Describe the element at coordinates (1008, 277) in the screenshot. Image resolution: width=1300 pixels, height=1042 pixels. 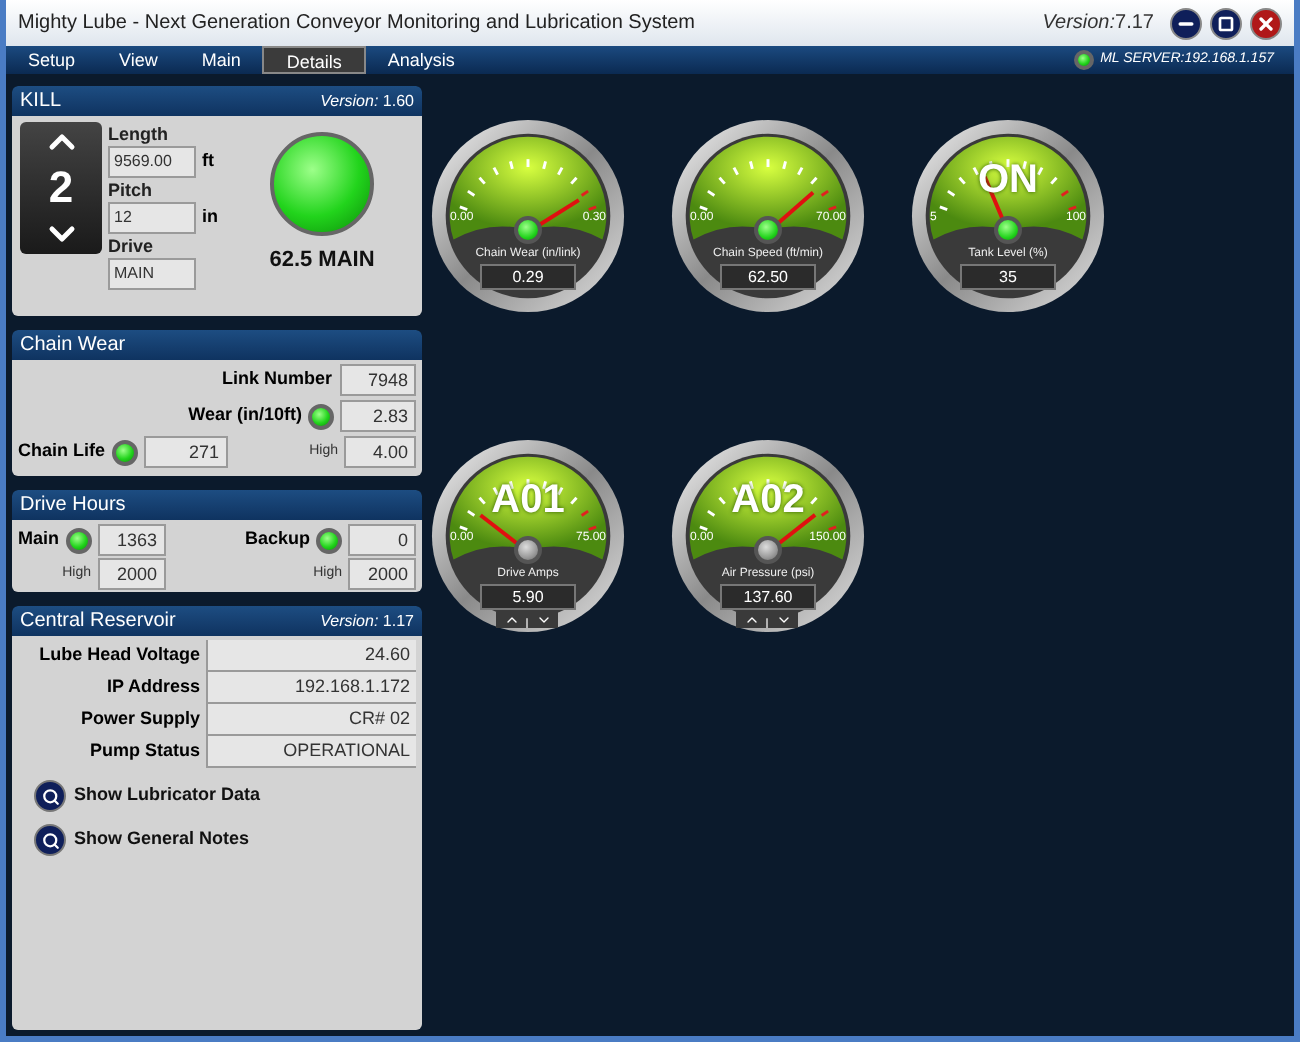
I see `gauge-value: 35` at that location.